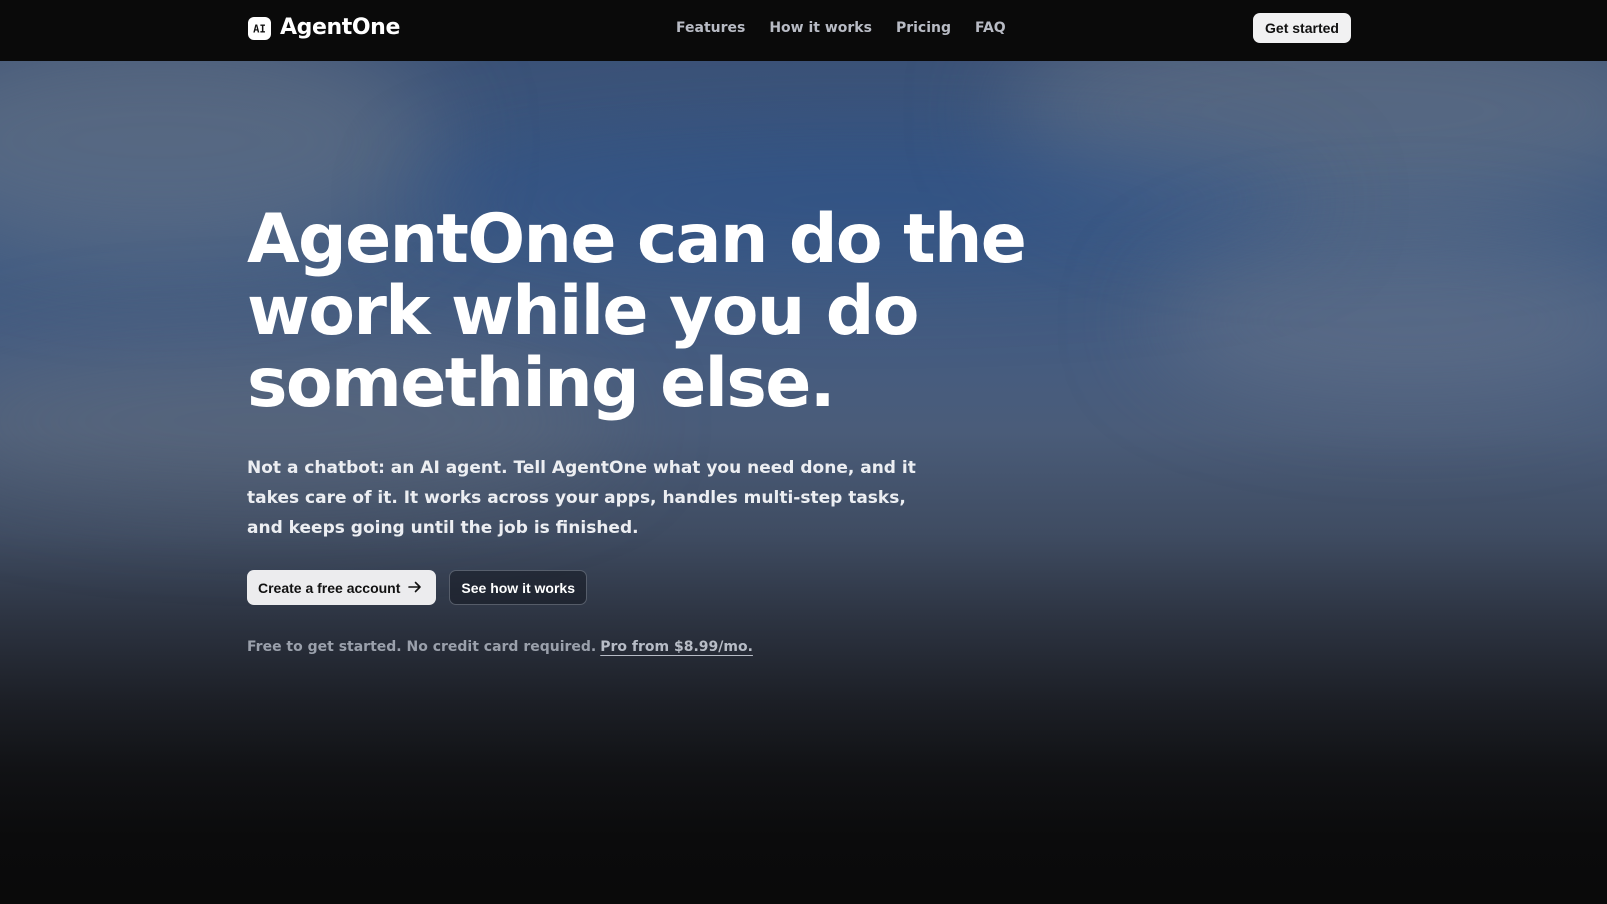  I want to click on arrow-right-glyph, so click(415, 586).